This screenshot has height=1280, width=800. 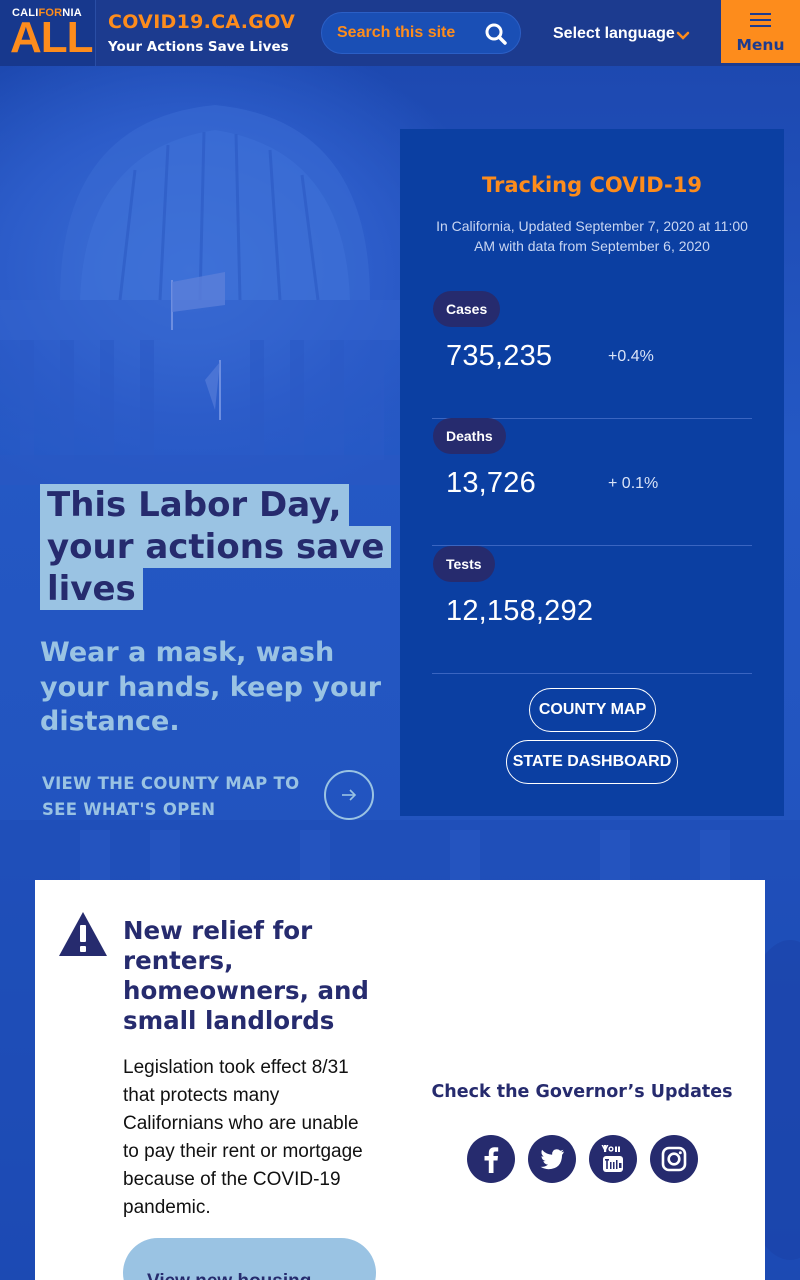 What do you see at coordinates (220, 547) in the screenshot?
I see `hero-title: This Labor Day, your actions save lives` at bounding box center [220, 547].